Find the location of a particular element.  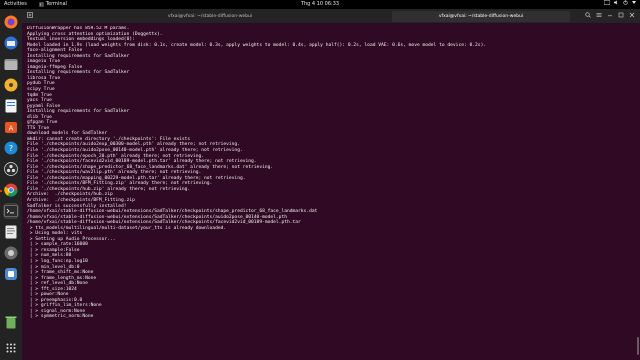

help-icon: ? is located at coordinates (11, 148).